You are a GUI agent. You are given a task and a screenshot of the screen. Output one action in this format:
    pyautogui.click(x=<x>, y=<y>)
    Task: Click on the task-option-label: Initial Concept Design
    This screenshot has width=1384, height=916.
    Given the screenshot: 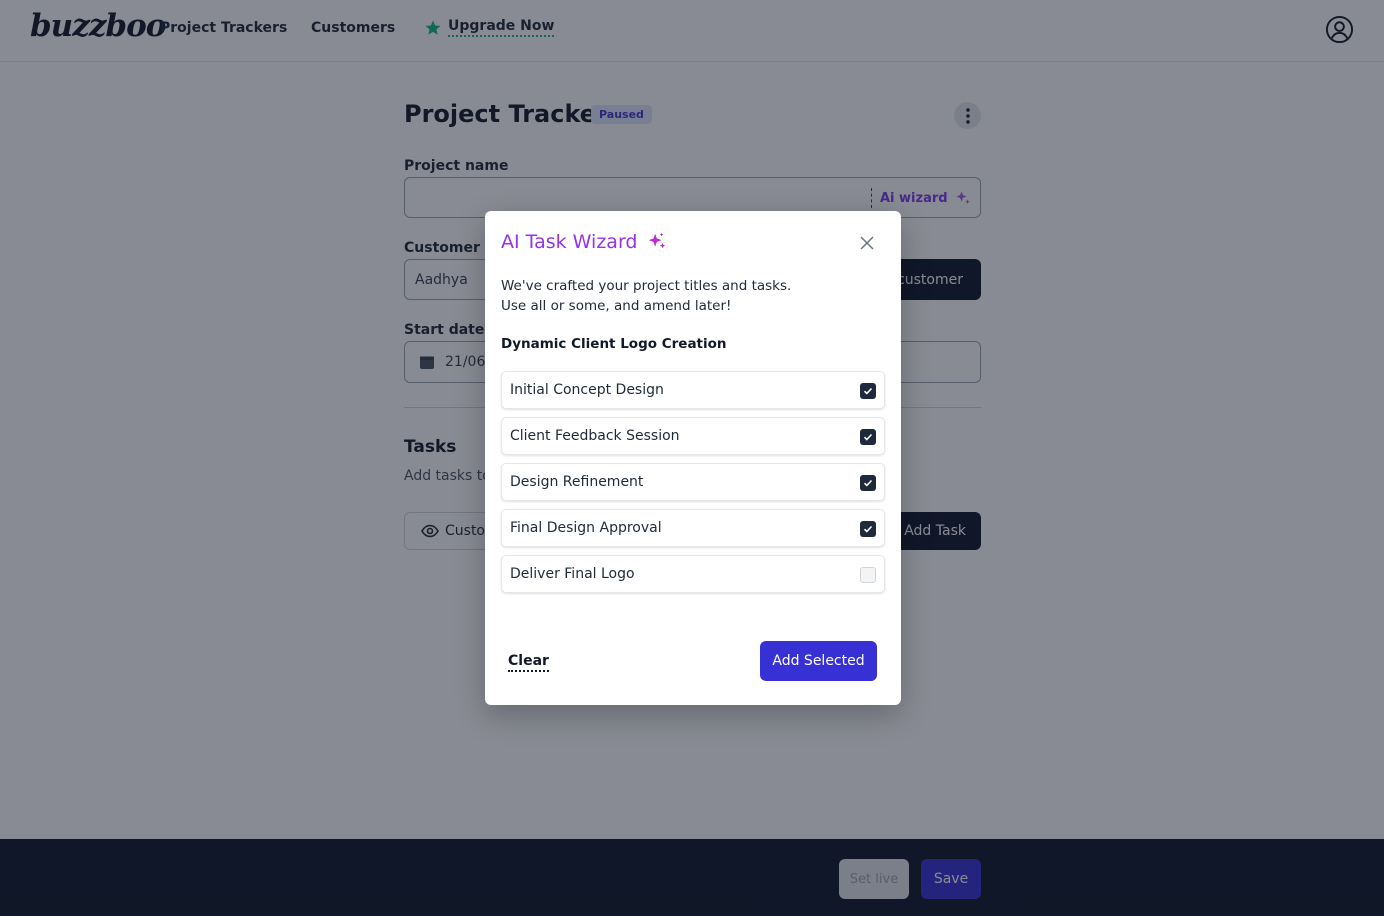 What is the action you would take?
    pyautogui.click(x=587, y=390)
    